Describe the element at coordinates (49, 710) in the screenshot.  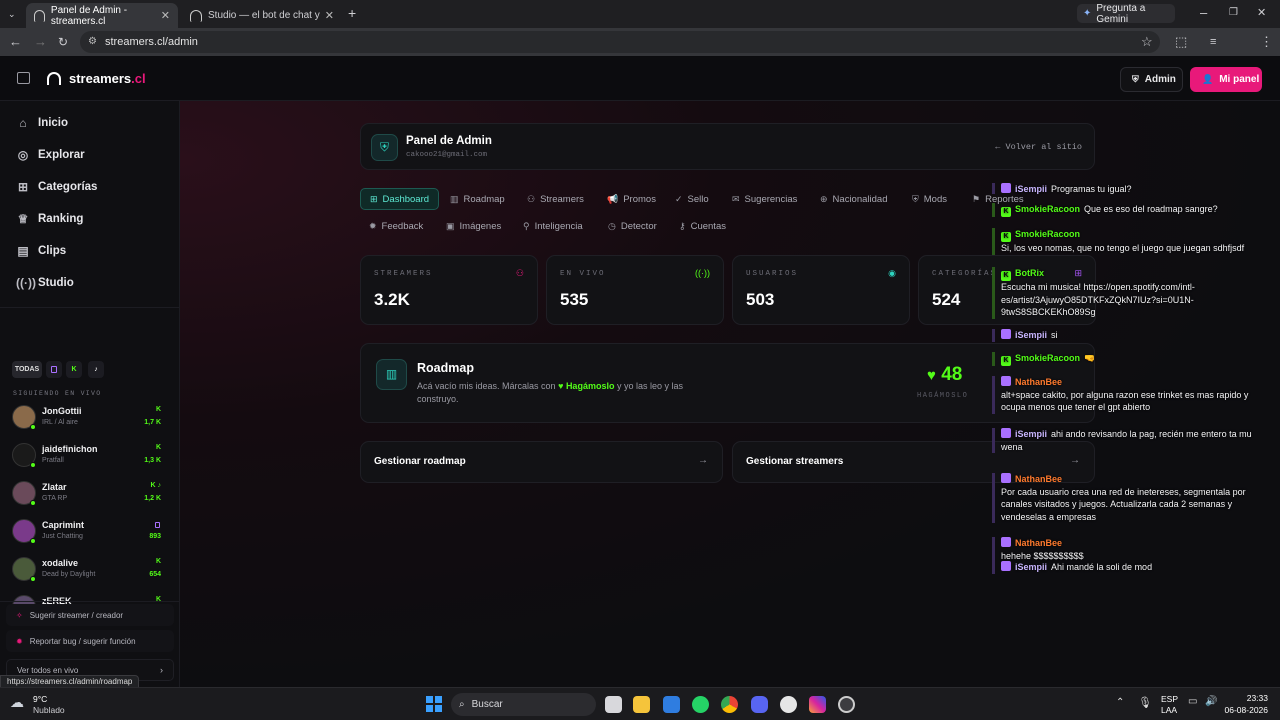
I see `weather-desc: Nublado` at that location.